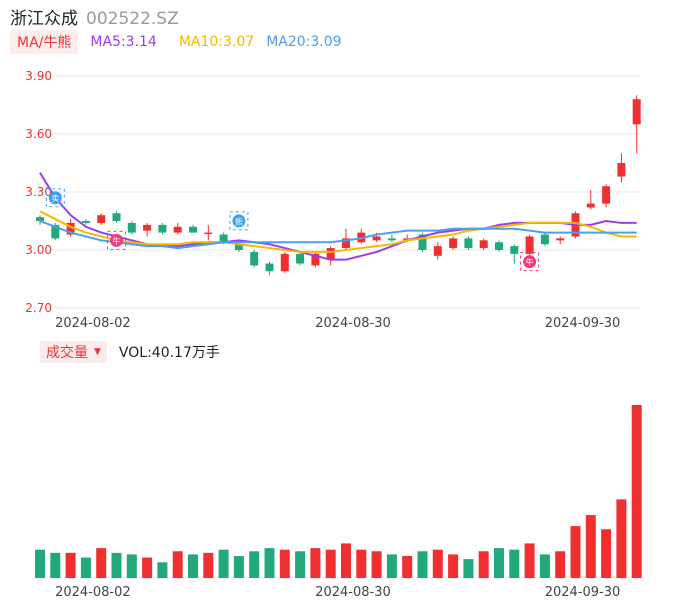 Image resolution: width=686 pixels, height=606 pixels. I want to click on y-tick-label: 2.70, so click(38, 308).